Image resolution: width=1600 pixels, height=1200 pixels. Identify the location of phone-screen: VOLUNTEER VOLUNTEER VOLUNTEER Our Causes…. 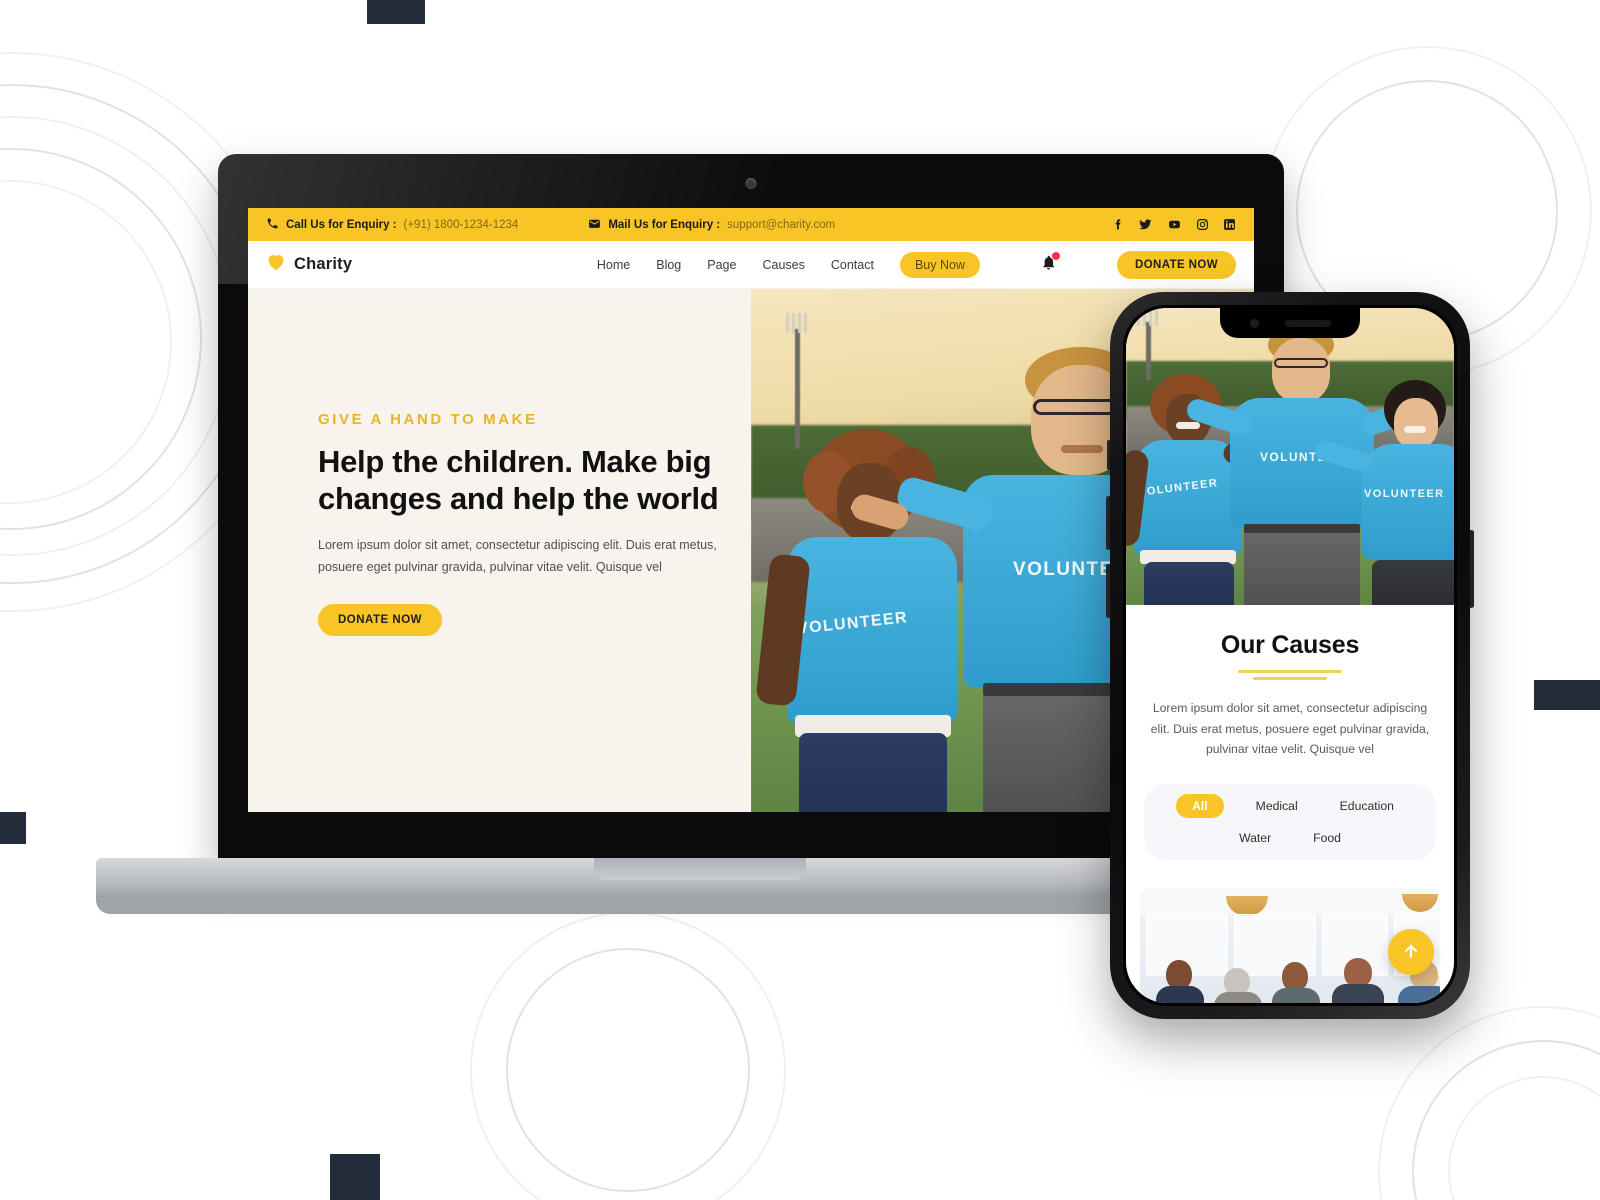
(1290, 655).